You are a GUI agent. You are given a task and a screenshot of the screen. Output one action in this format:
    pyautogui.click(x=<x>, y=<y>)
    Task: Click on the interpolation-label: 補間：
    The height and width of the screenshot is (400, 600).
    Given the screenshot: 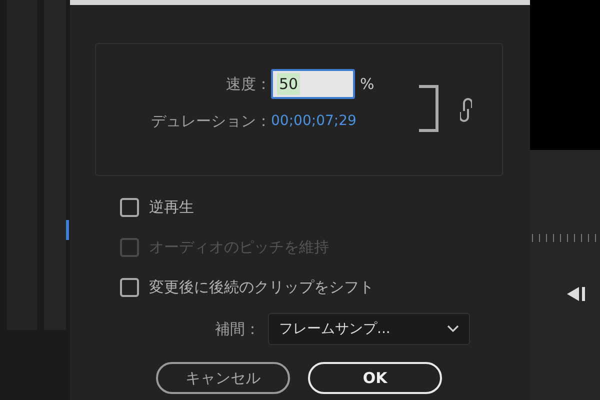 What is the action you would take?
    pyautogui.click(x=237, y=329)
    